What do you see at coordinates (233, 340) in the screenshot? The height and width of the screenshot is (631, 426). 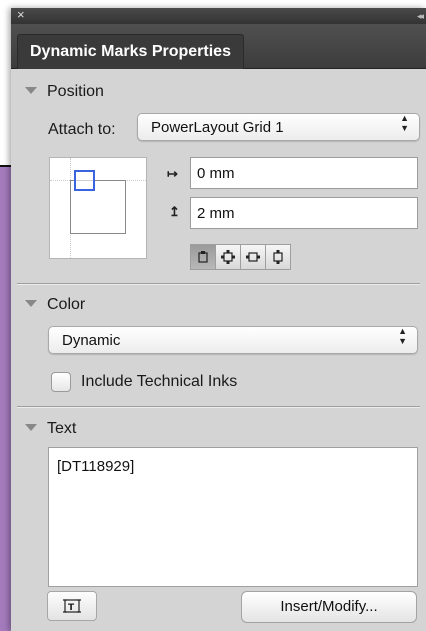 I see `color-dropdown: Dynamic ▲ ▼` at bounding box center [233, 340].